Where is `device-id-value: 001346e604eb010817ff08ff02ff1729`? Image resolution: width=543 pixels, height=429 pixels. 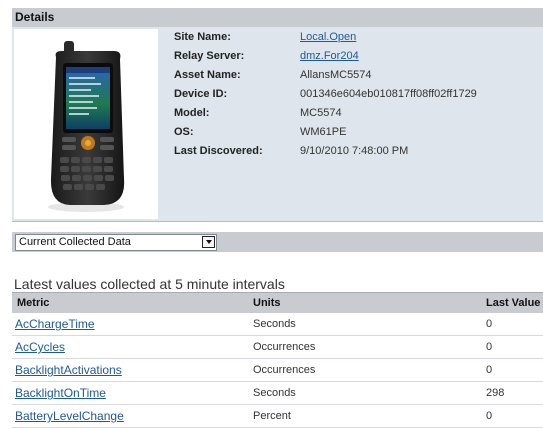 device-id-value: 001346e604eb010817ff08ff02ff1729 is located at coordinates (388, 94).